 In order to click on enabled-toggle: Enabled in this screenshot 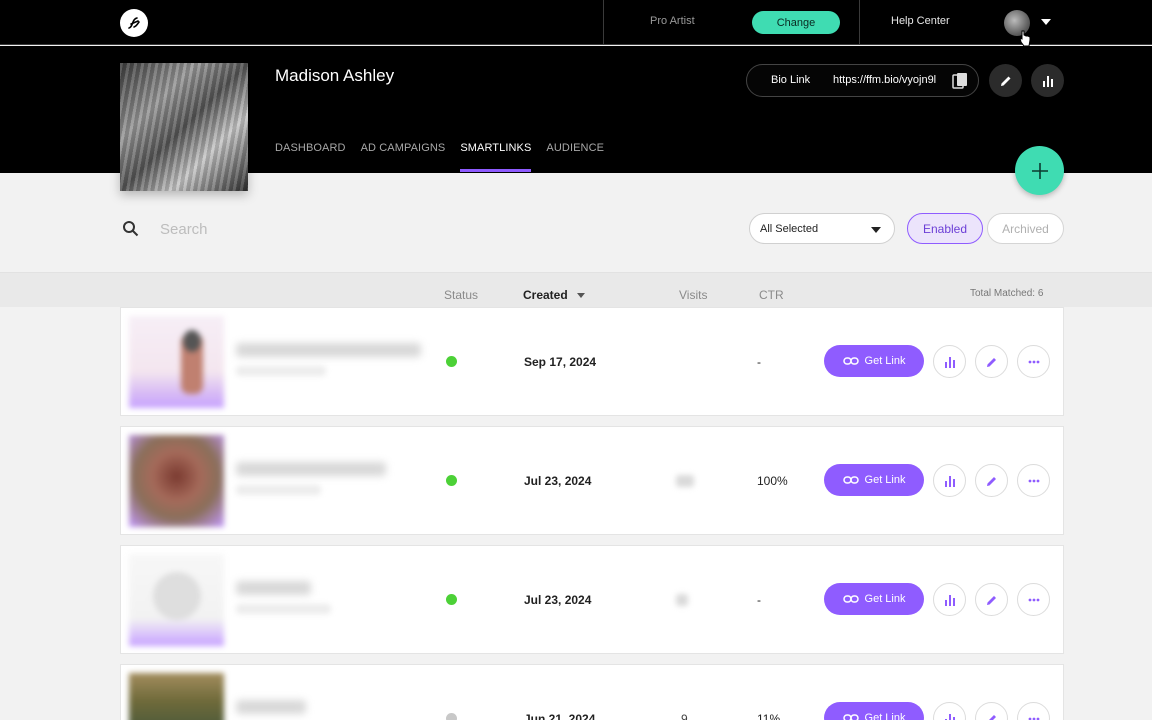, I will do `click(945, 228)`.